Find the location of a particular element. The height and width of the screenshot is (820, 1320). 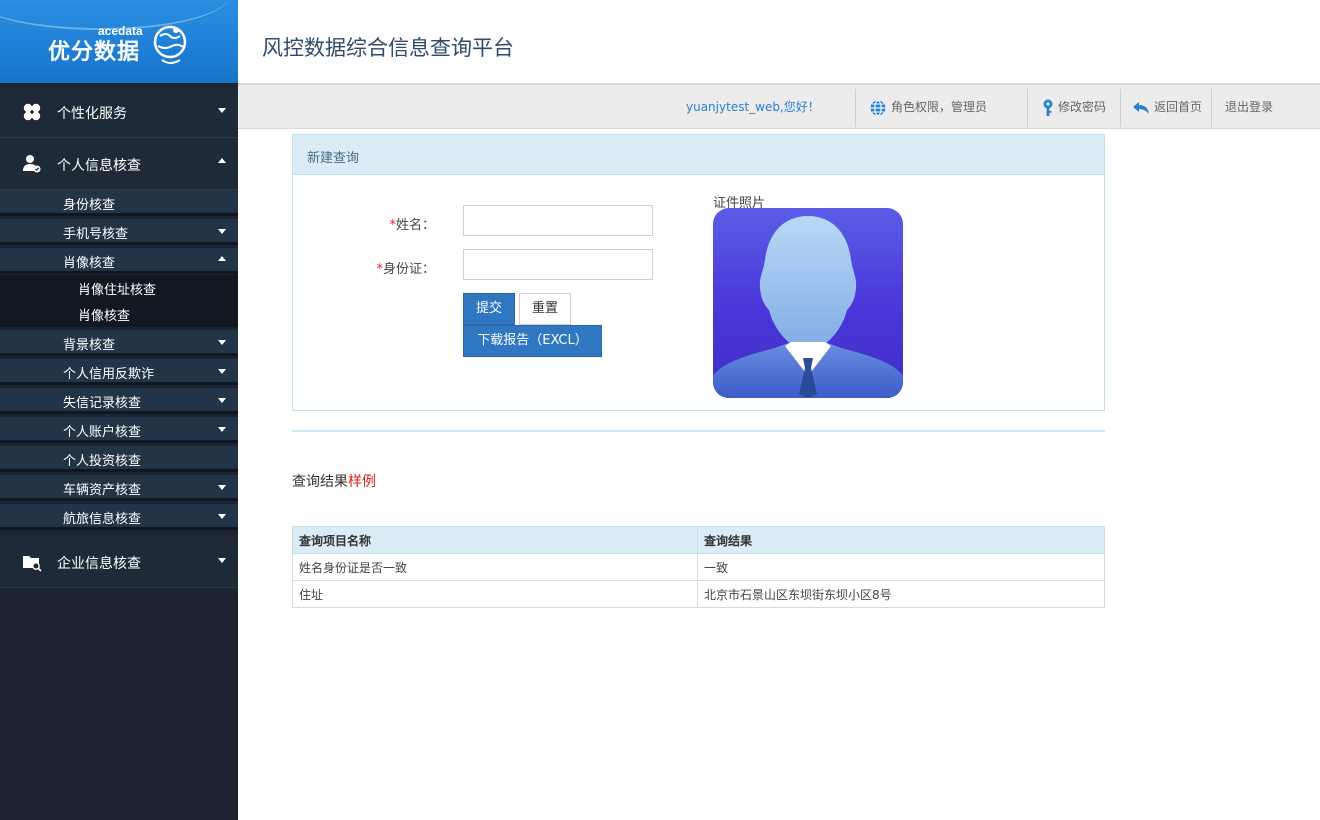

sidebar-subitem-portrait-address: 肖像住址核查 is located at coordinates (119, 288).